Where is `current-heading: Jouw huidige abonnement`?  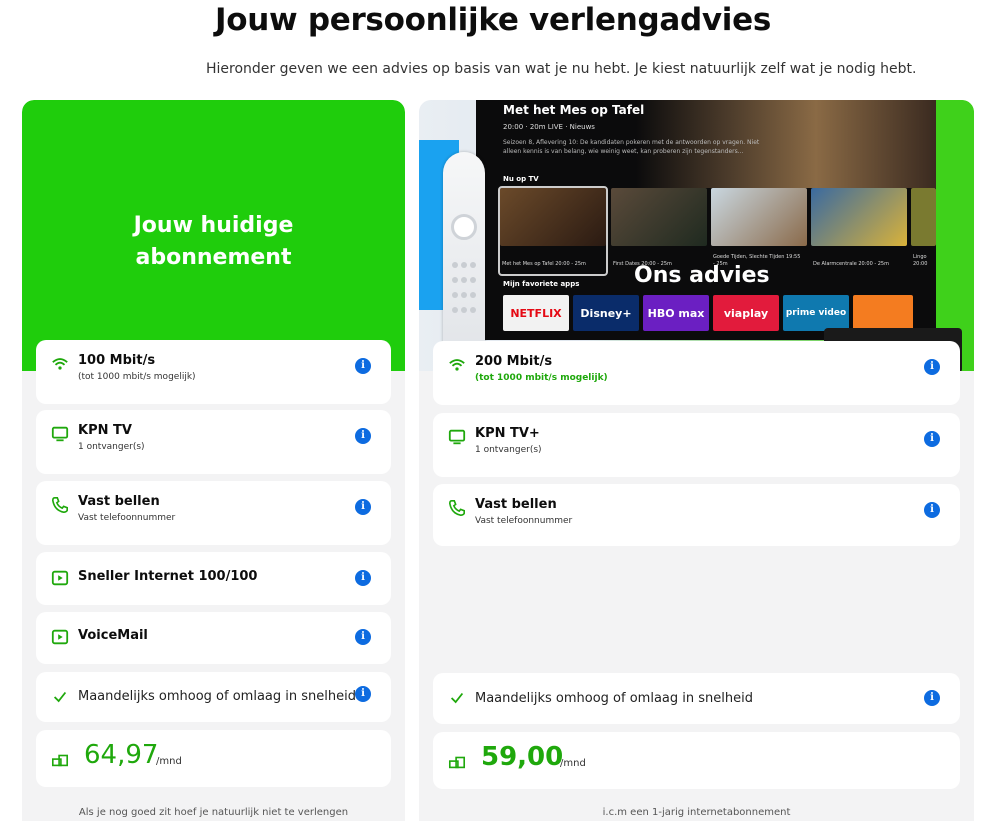
current-heading: Jouw huidige abonnement is located at coordinates (213, 242).